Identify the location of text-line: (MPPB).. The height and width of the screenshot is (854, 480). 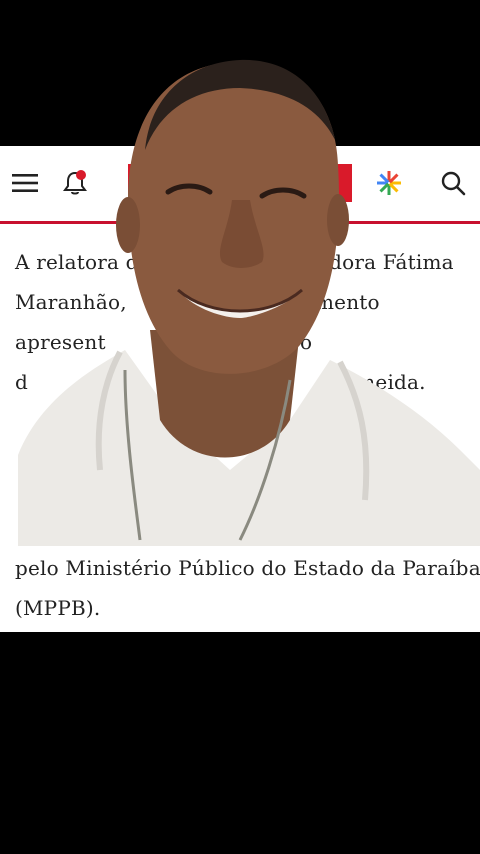
(58, 608).